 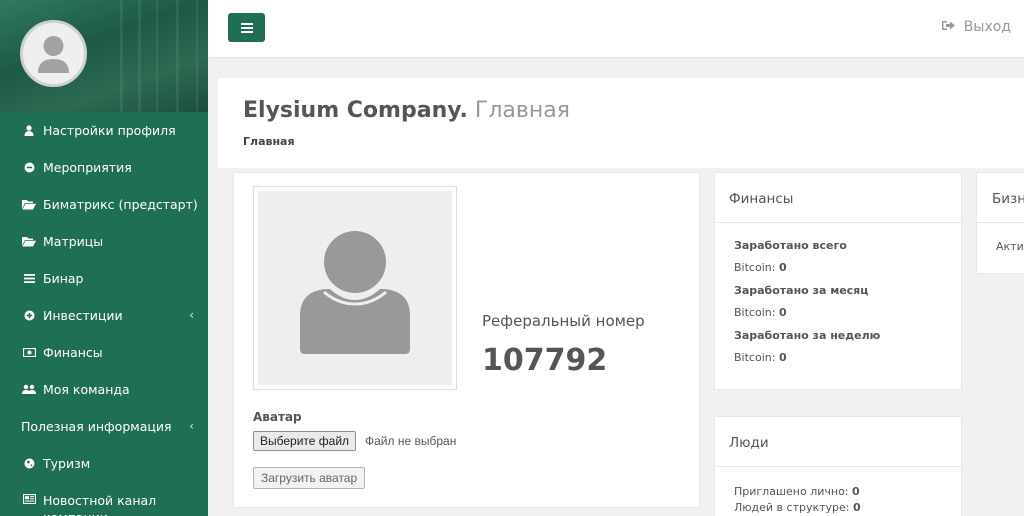 I want to click on sidebar-item-tourism: Туризм, so click(x=104, y=463).